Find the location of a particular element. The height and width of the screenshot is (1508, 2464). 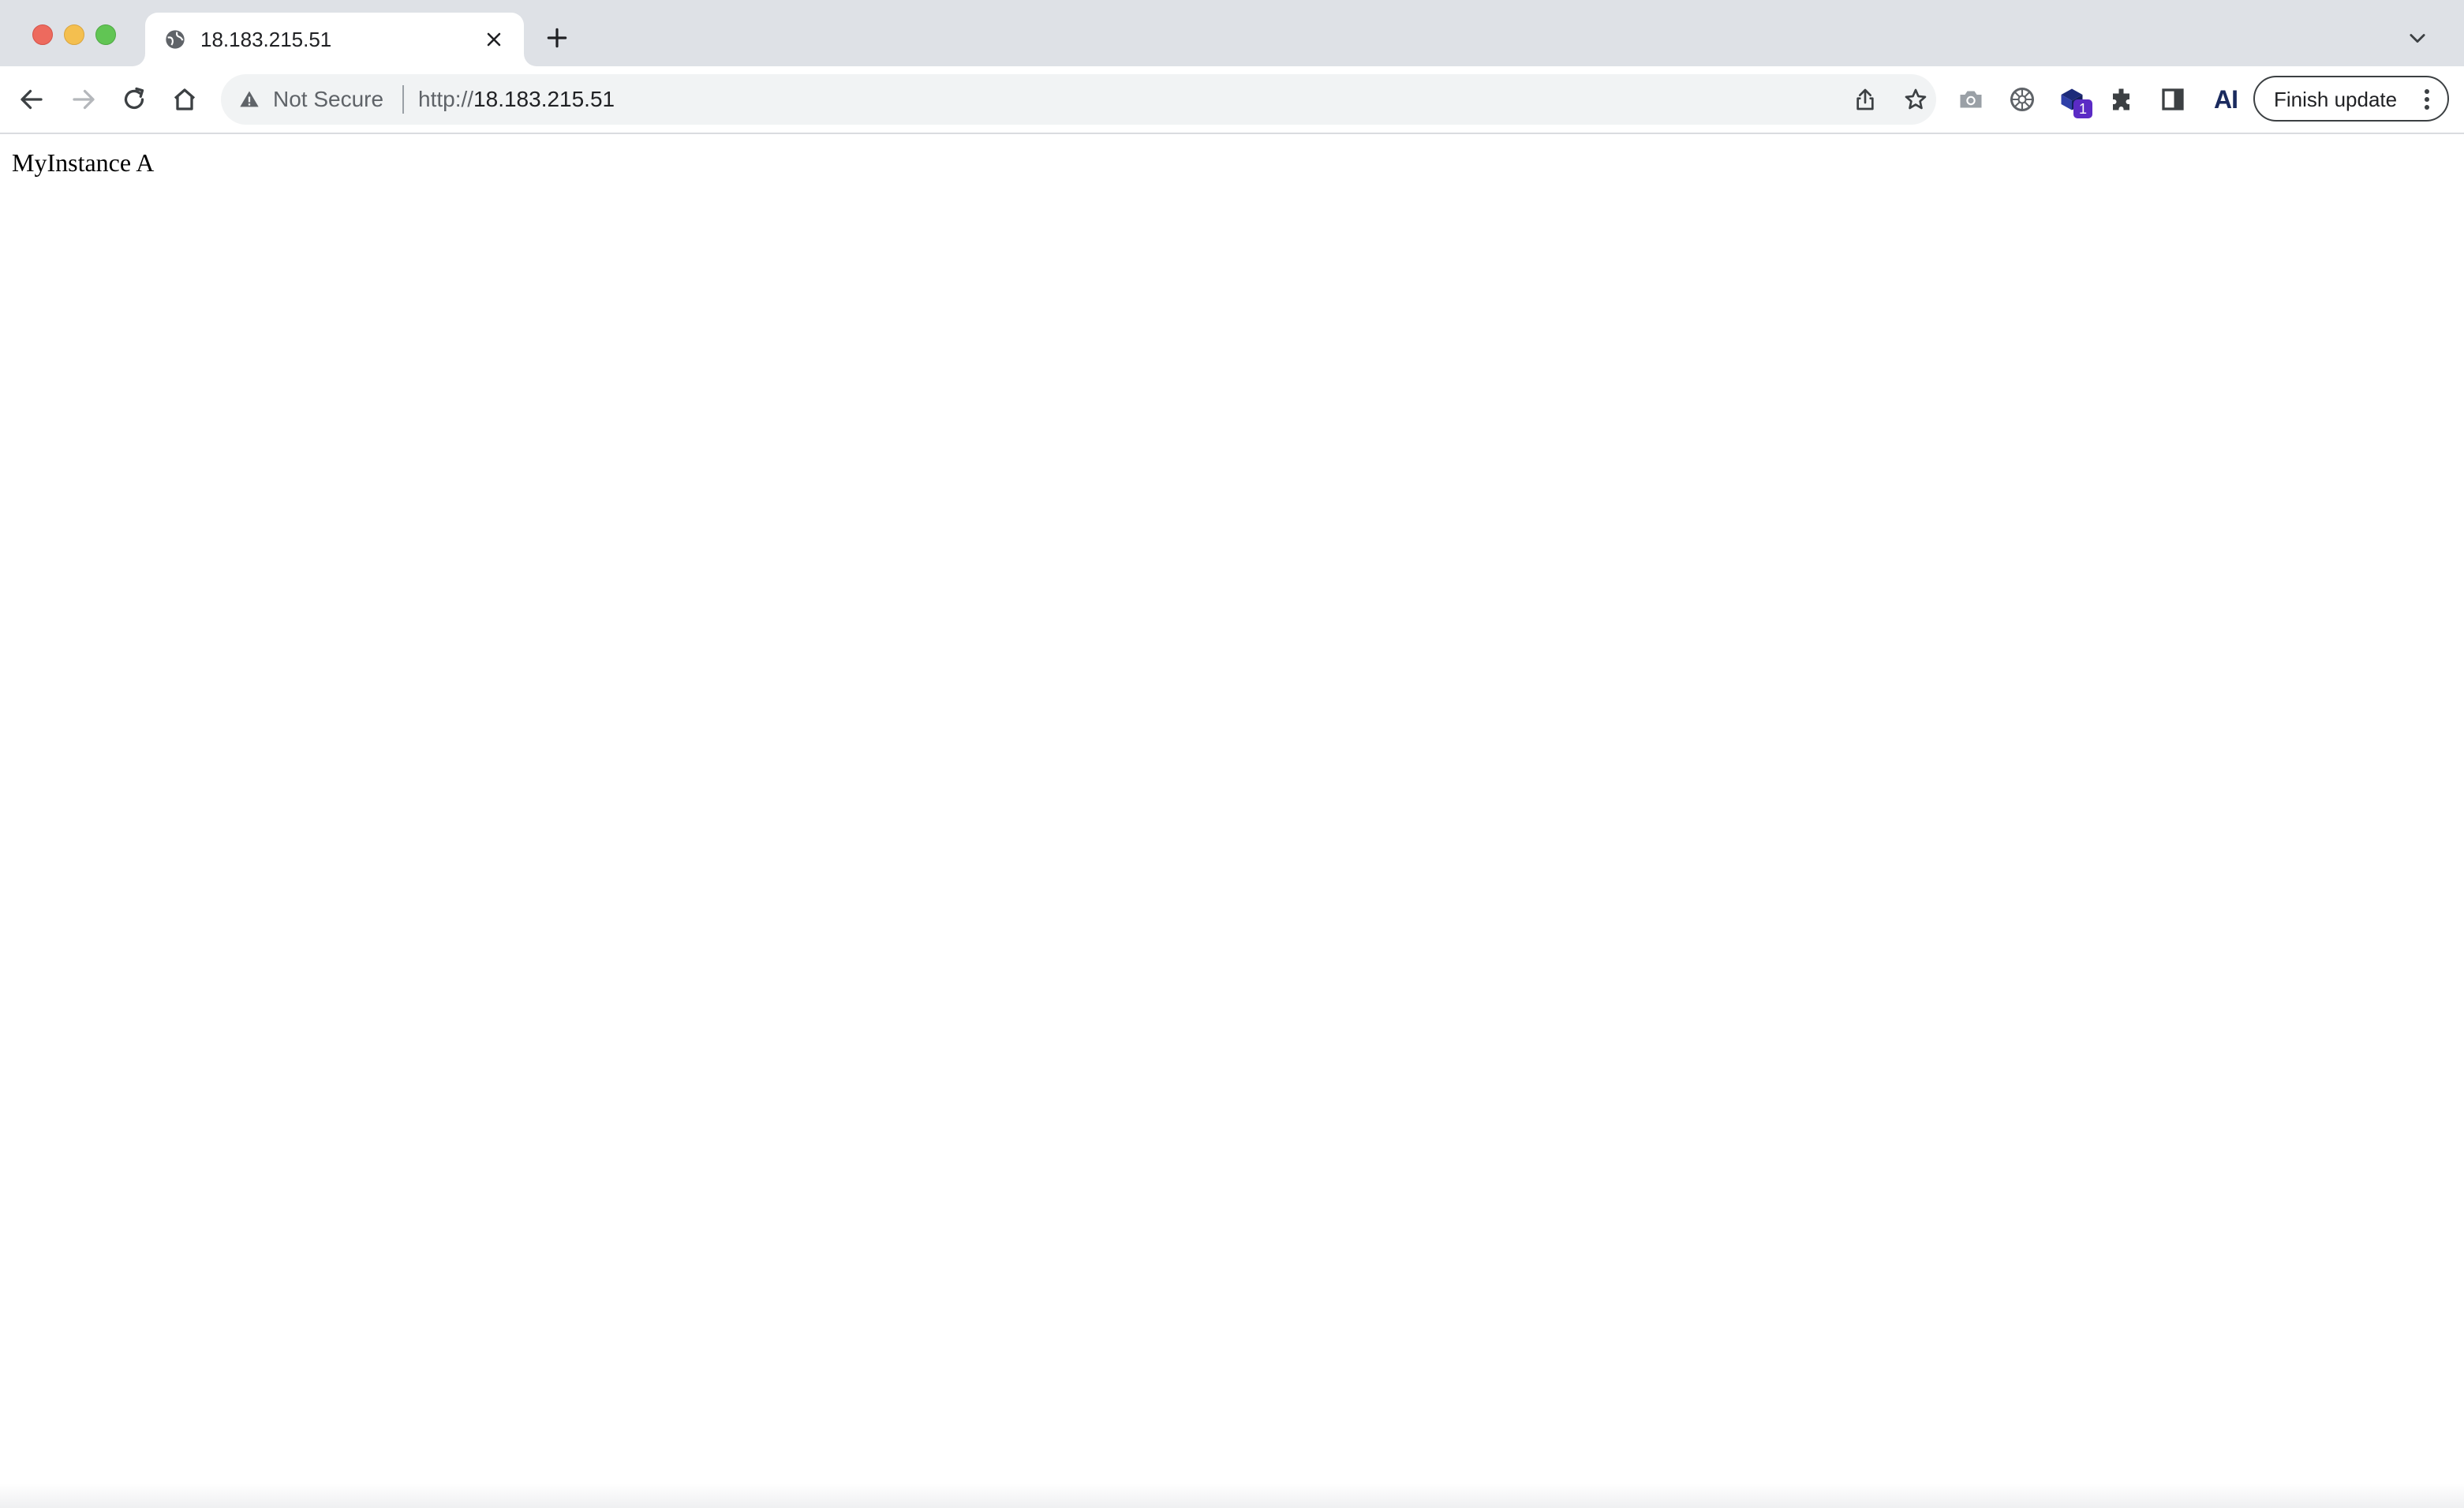

page-body-text: MyInstance A is located at coordinates (83, 162).